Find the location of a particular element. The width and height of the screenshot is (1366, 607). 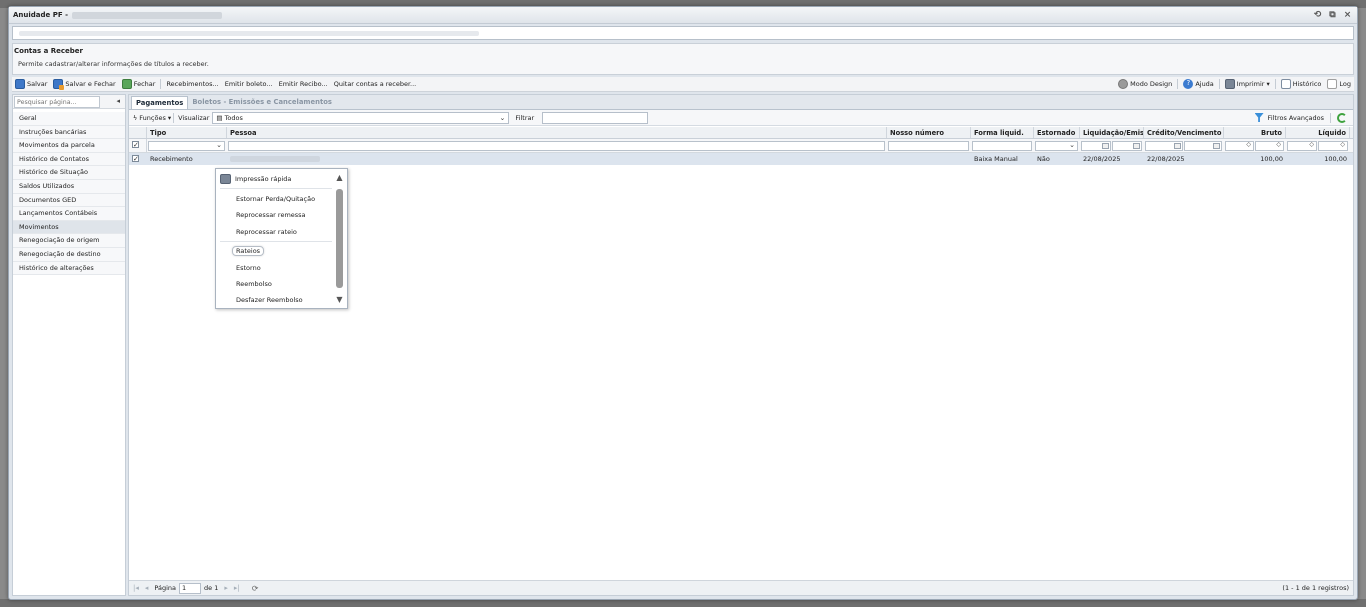

tipo-filter: ⌄ is located at coordinates (186, 146).